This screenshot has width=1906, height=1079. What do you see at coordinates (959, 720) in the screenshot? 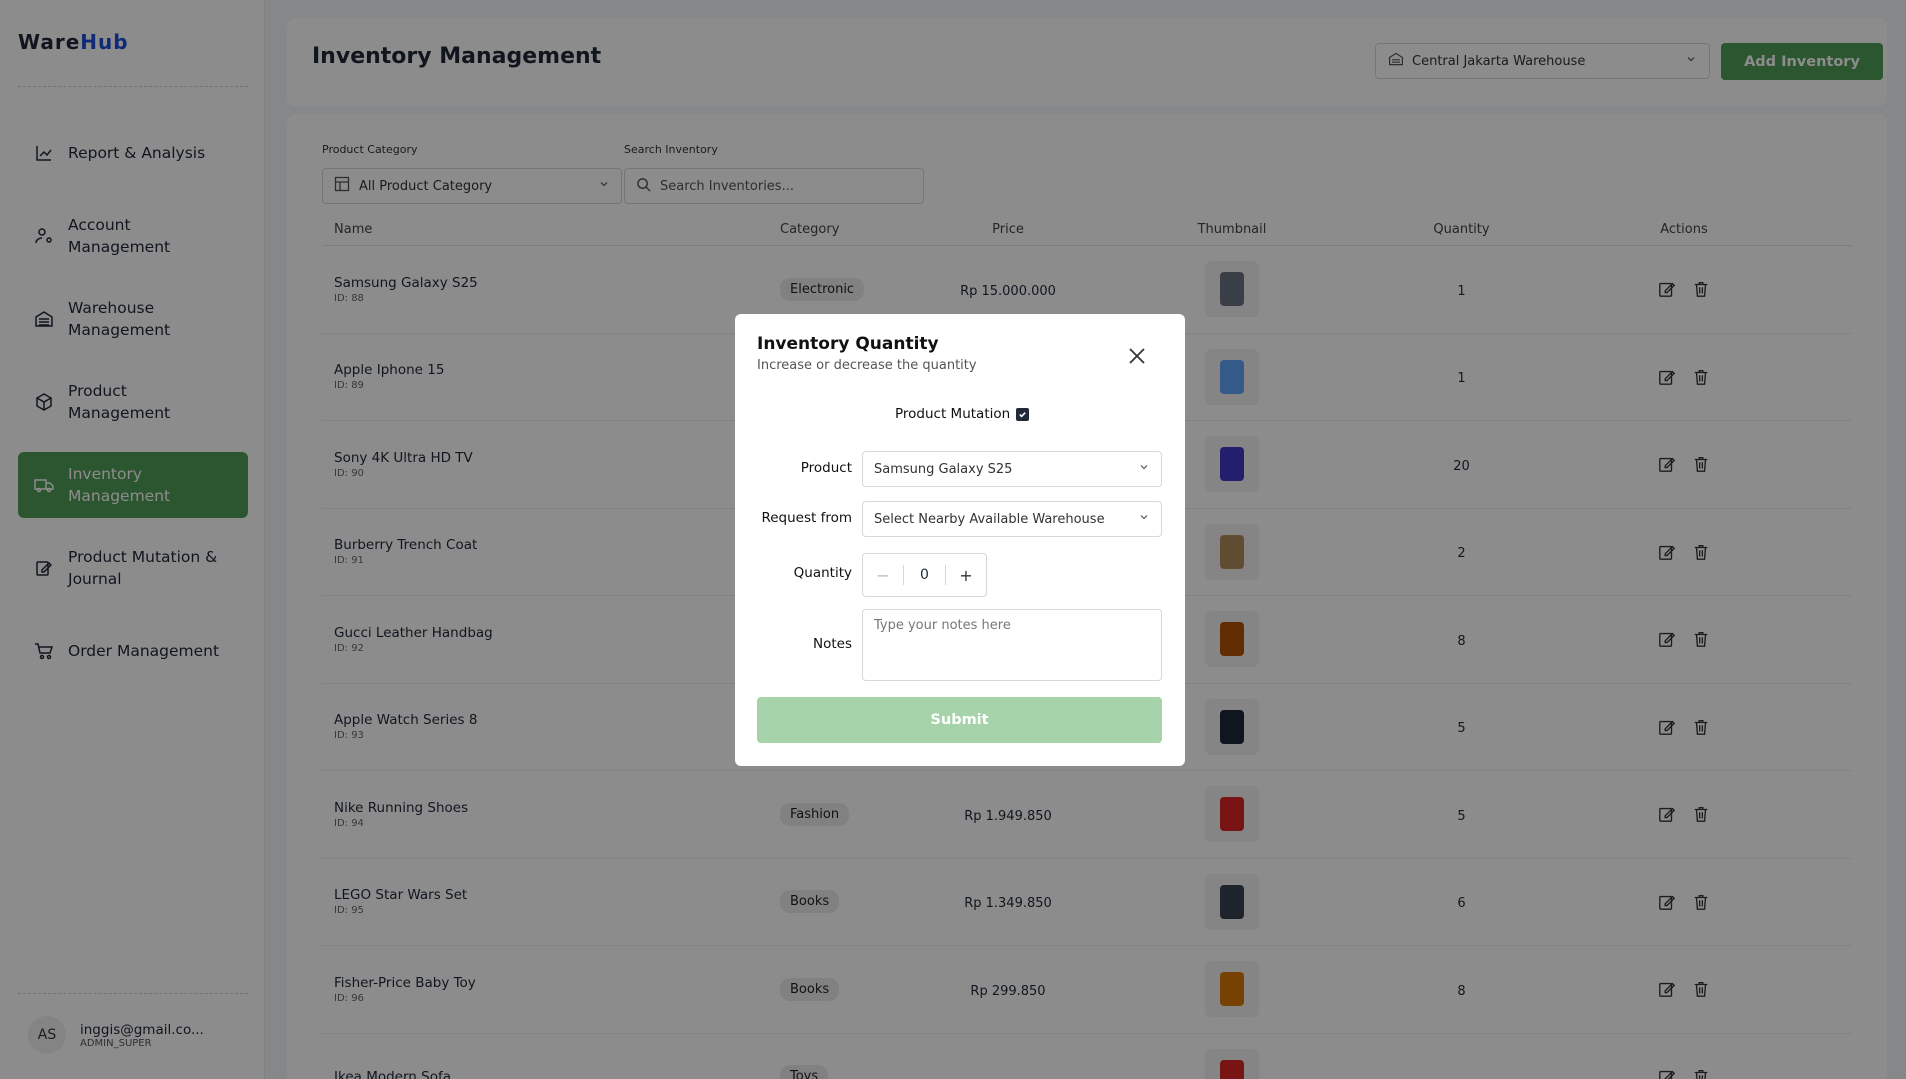
I see `submit-button: Submit` at bounding box center [959, 720].